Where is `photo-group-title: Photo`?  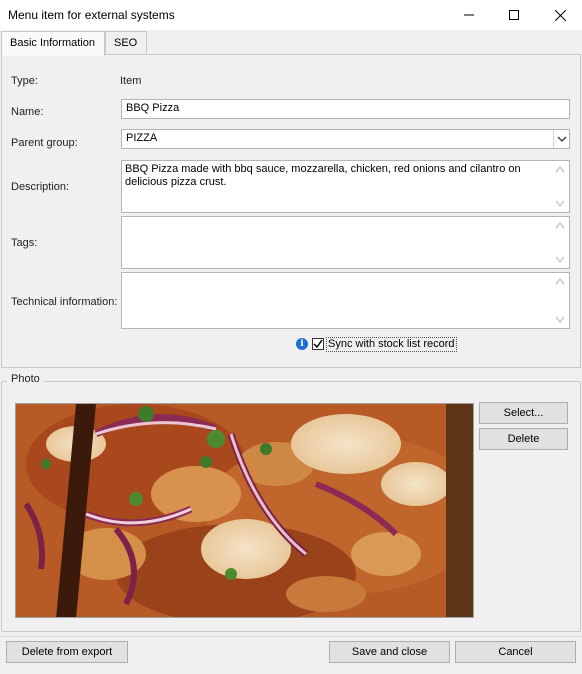 photo-group-title: Photo is located at coordinates (25, 379).